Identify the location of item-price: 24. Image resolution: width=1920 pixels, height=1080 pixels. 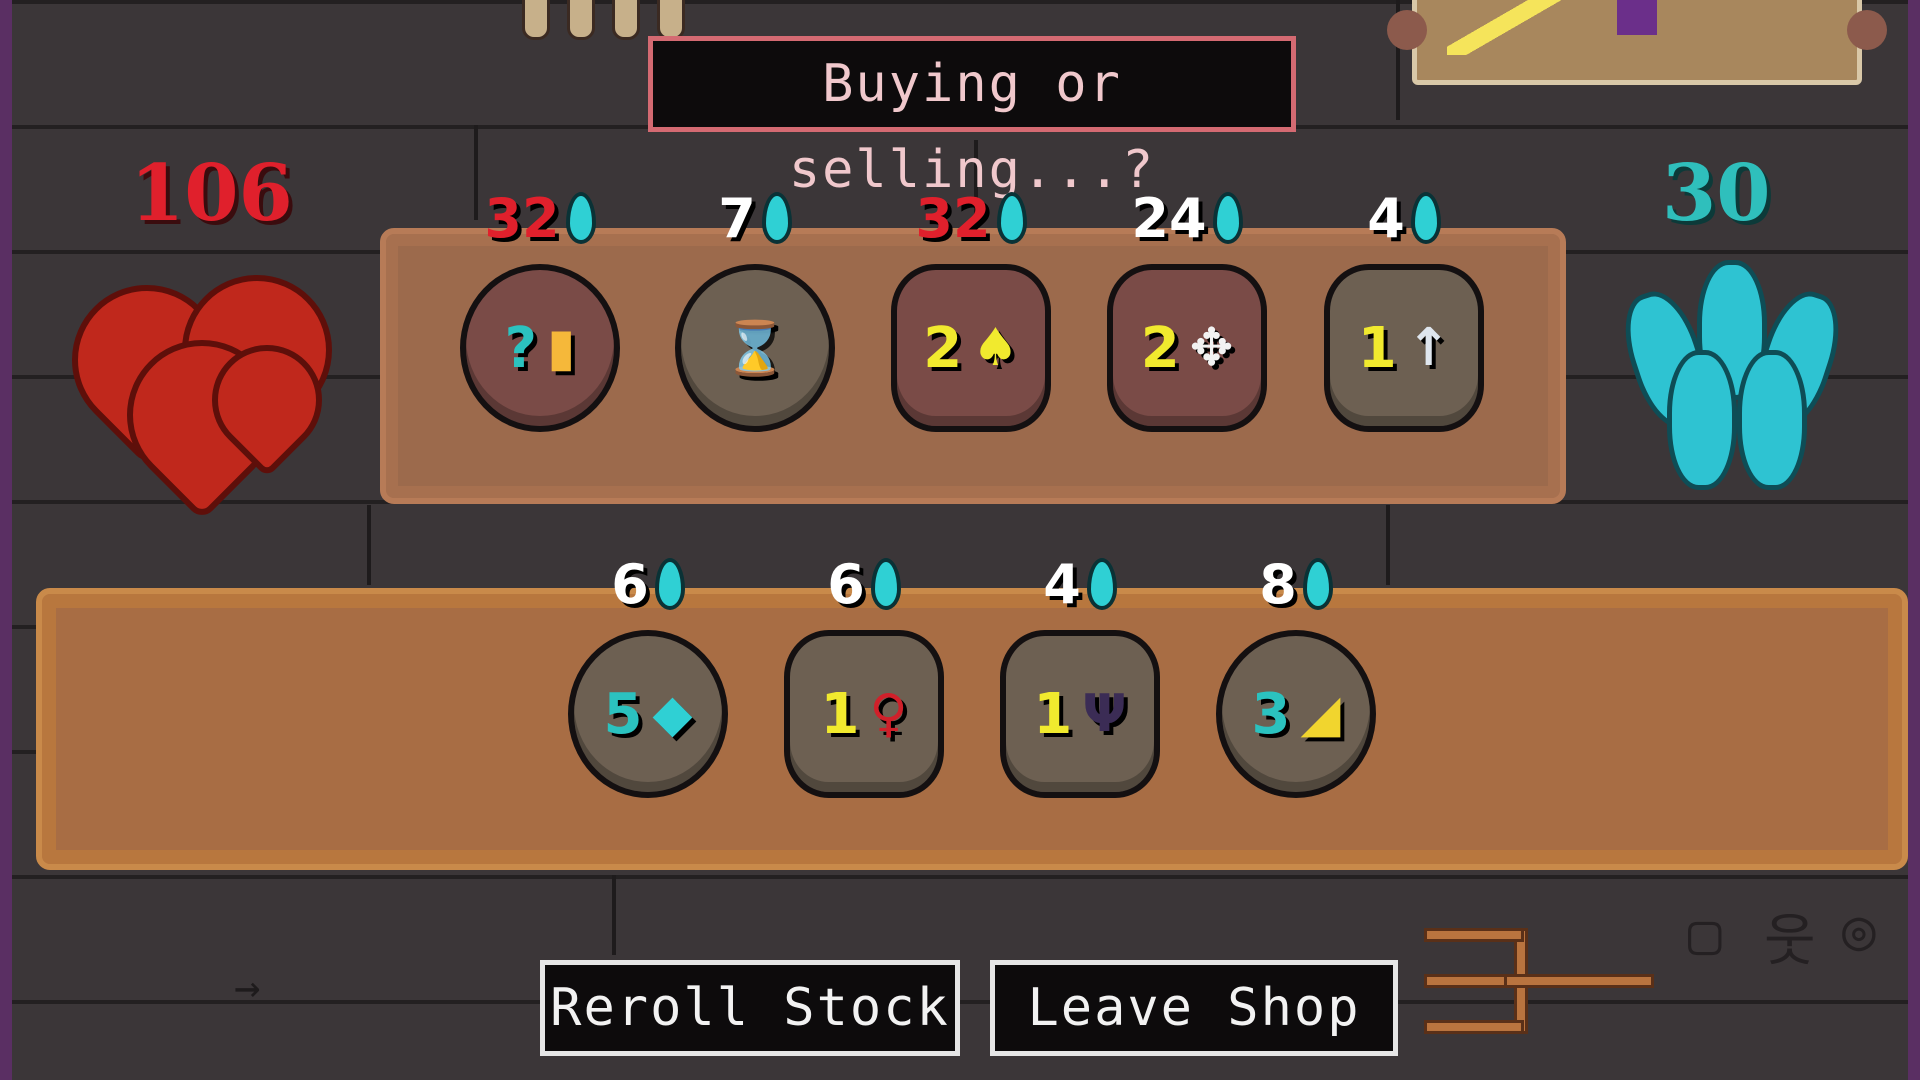
(1187, 218).